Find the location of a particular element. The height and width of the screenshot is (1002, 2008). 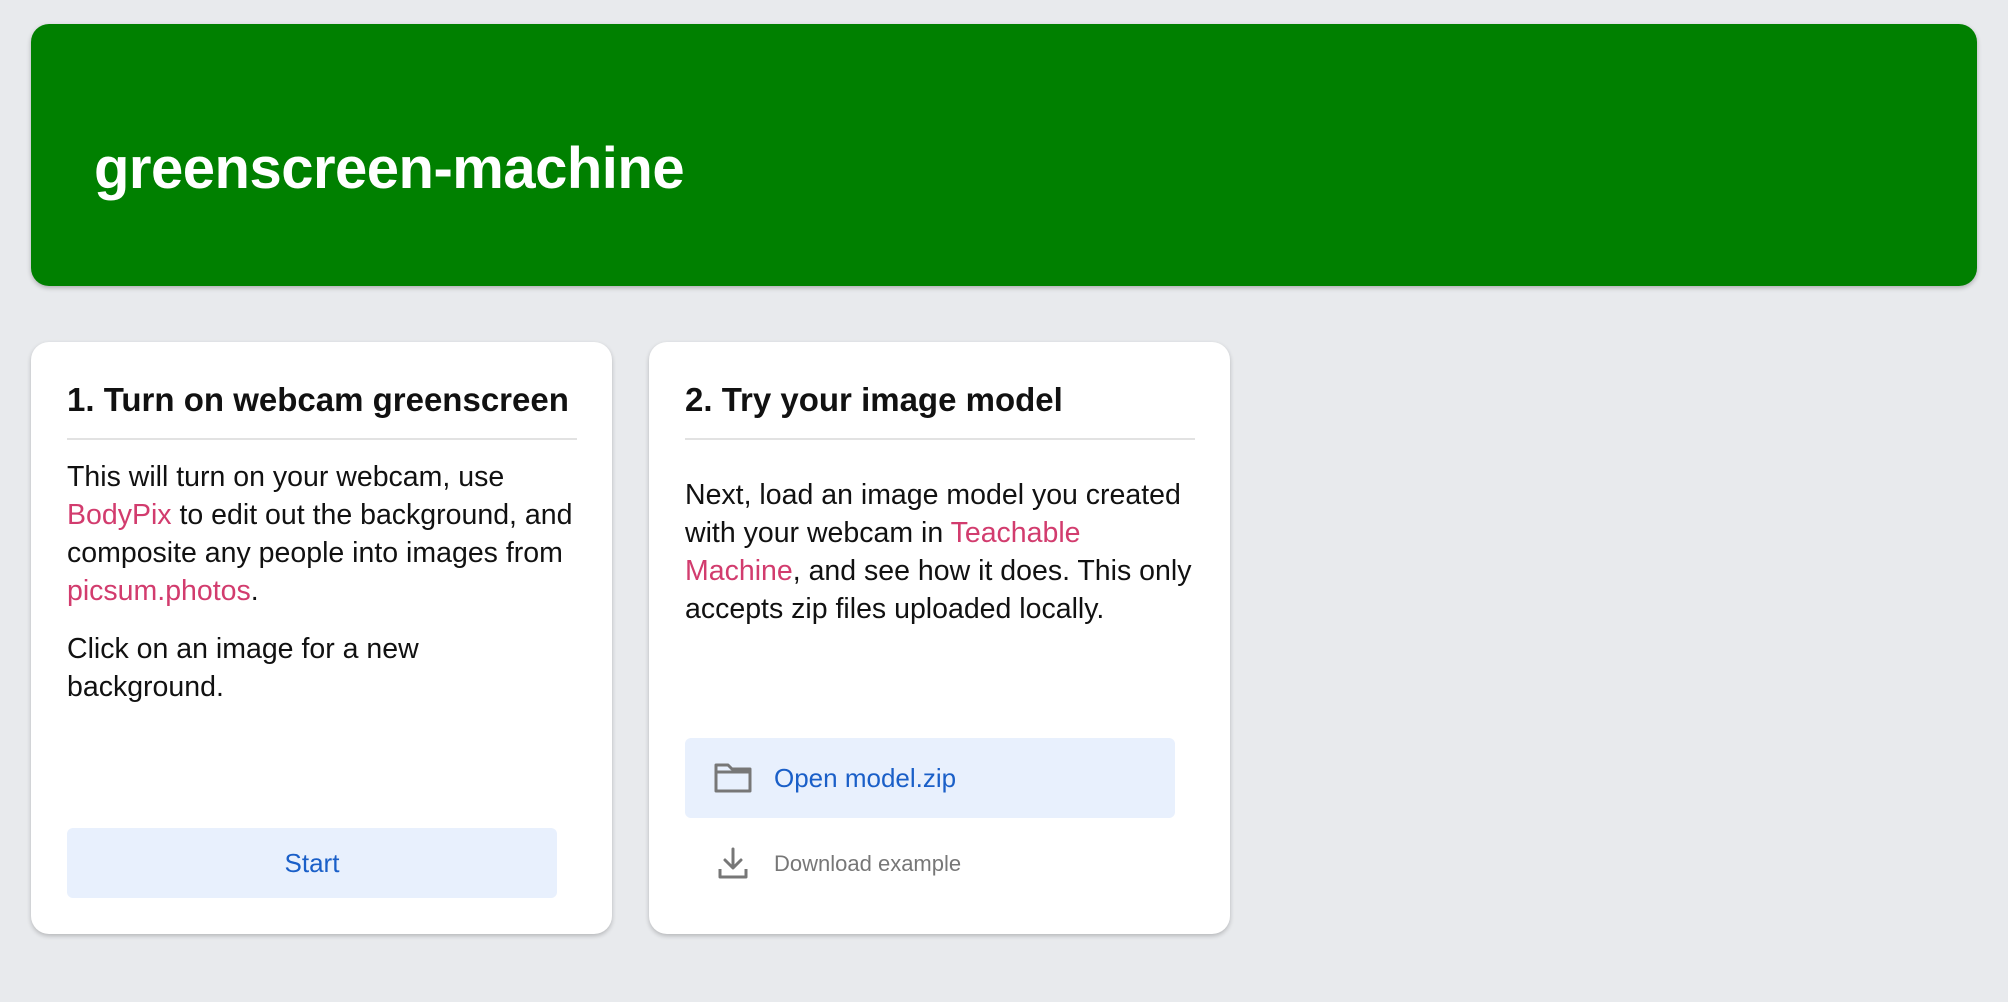

download-example-label: Download example is located at coordinates (868, 863).